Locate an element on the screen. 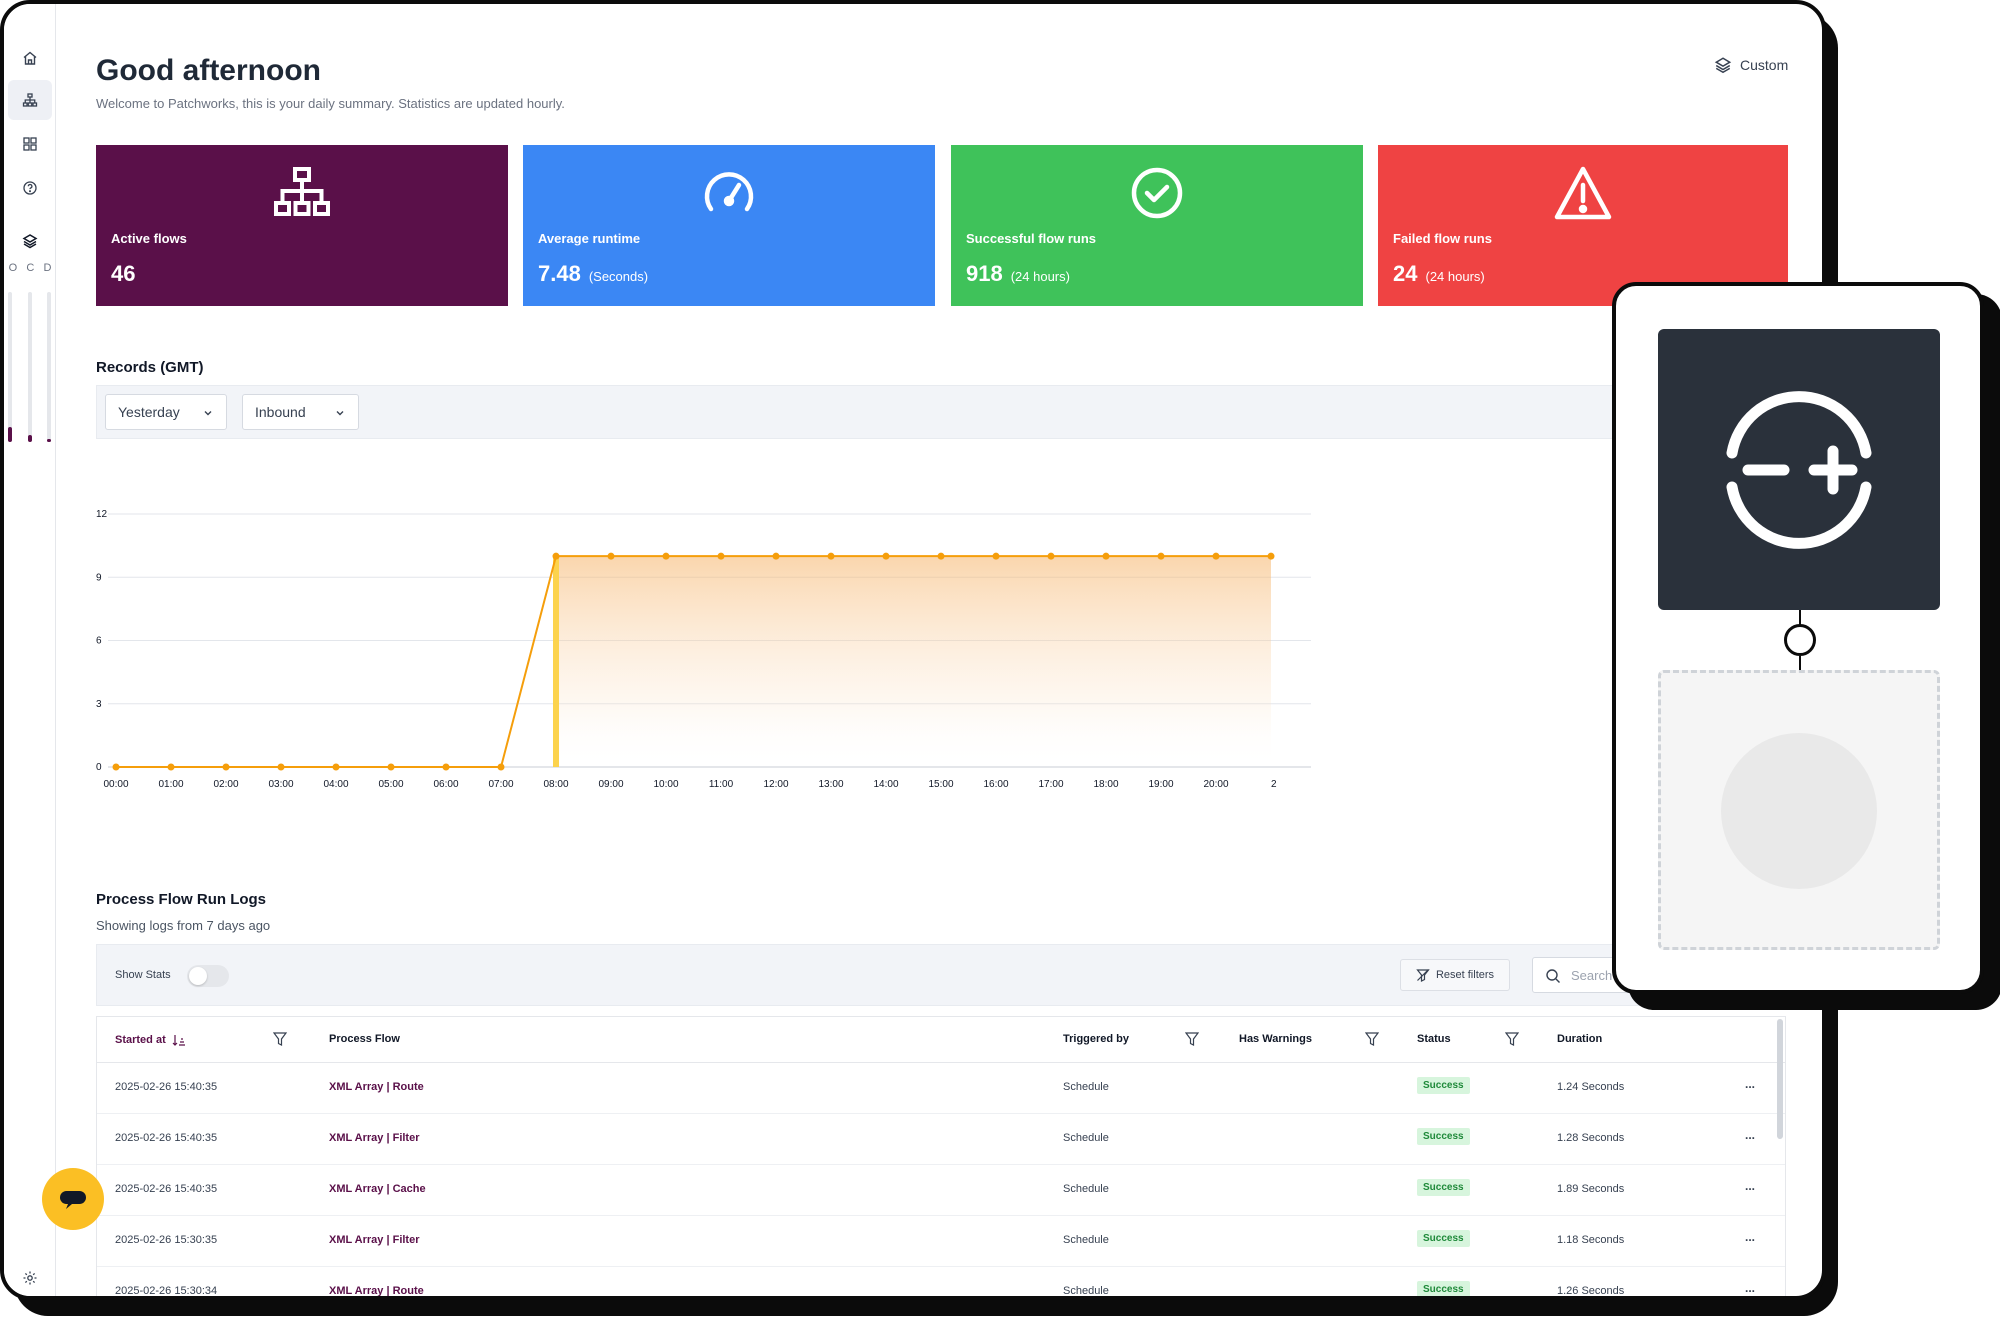 Image resolution: width=2000 pixels, height=1320 pixels. chat-button is located at coordinates (73, 1199).